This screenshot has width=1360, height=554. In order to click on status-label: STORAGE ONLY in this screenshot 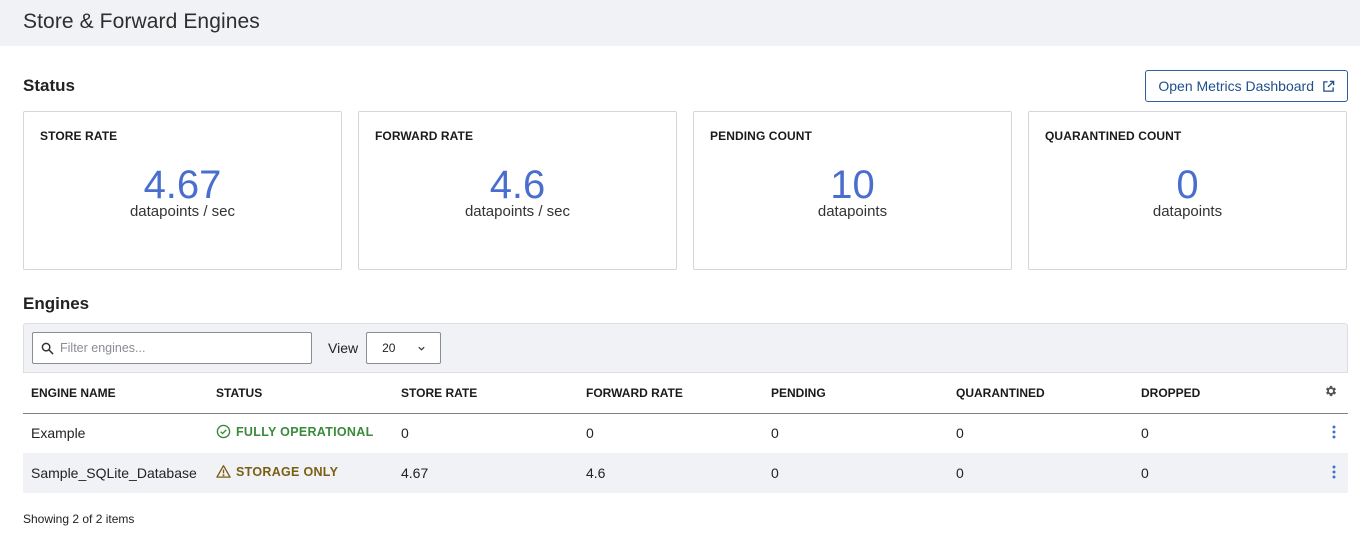, I will do `click(287, 471)`.